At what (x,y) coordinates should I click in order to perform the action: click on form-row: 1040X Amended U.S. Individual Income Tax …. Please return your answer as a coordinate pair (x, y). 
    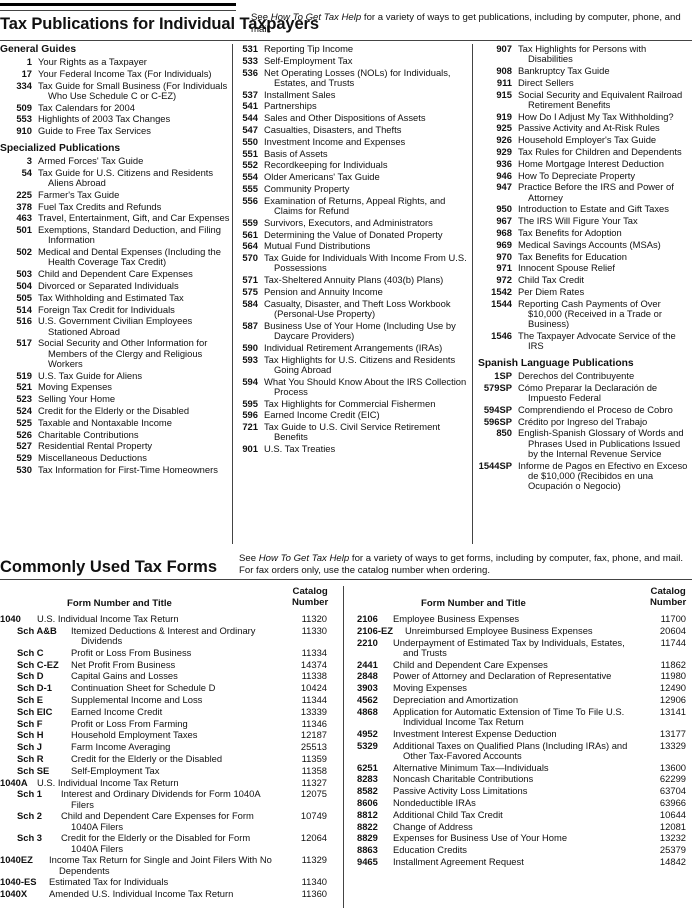
    Looking at the image, I should click on (163, 894).